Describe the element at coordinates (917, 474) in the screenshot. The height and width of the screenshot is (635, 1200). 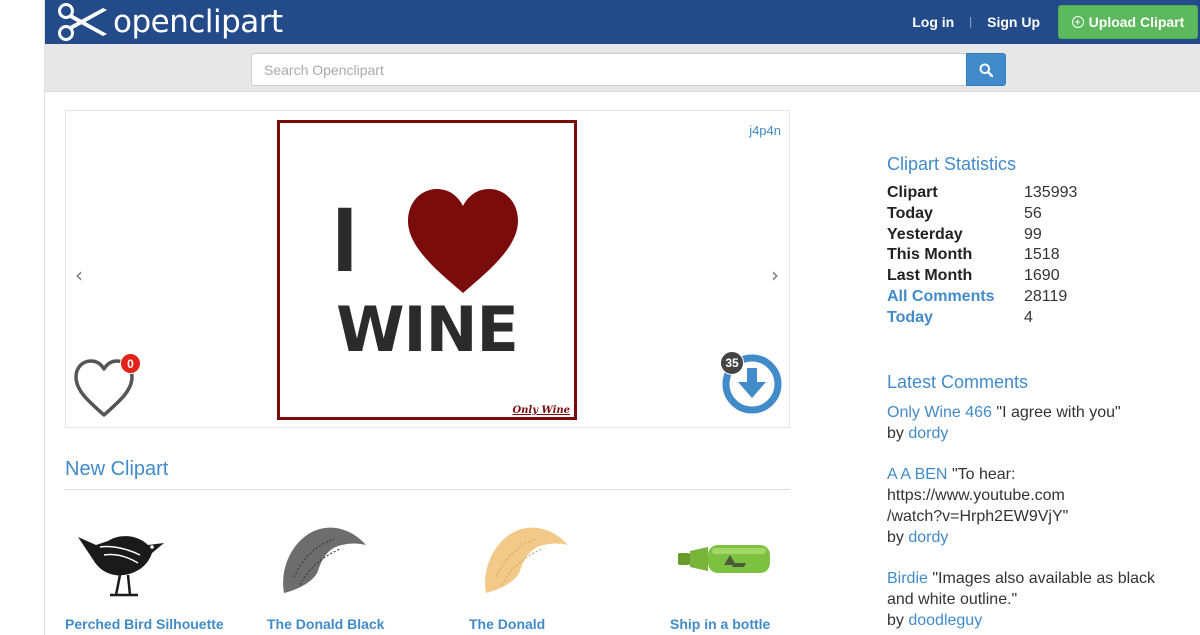
I see `comment-clipart-link: A A BEN` at that location.